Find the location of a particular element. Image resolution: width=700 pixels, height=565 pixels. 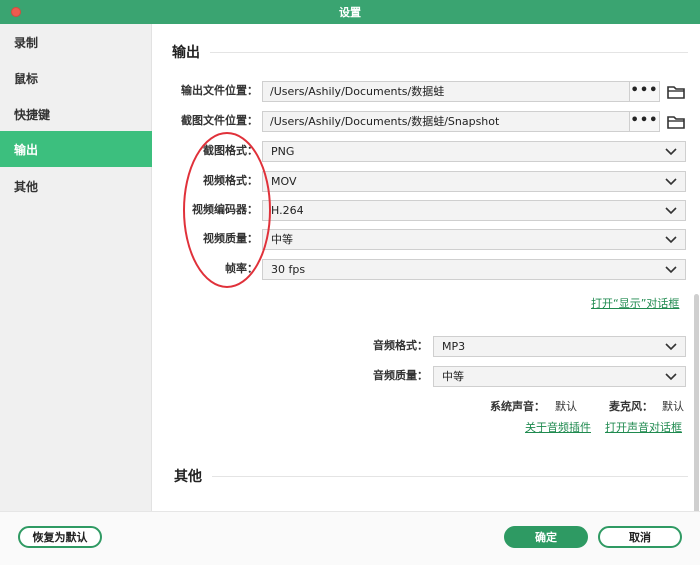

video-codec-label: 视频编码器： is located at coordinates (225, 209).